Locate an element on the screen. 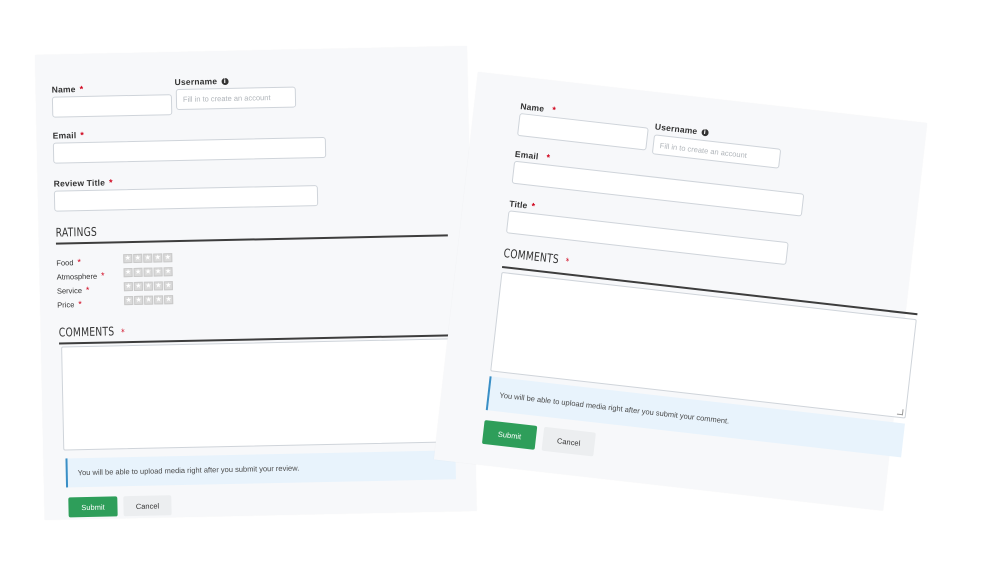  username-label: Username i is located at coordinates (201, 81).